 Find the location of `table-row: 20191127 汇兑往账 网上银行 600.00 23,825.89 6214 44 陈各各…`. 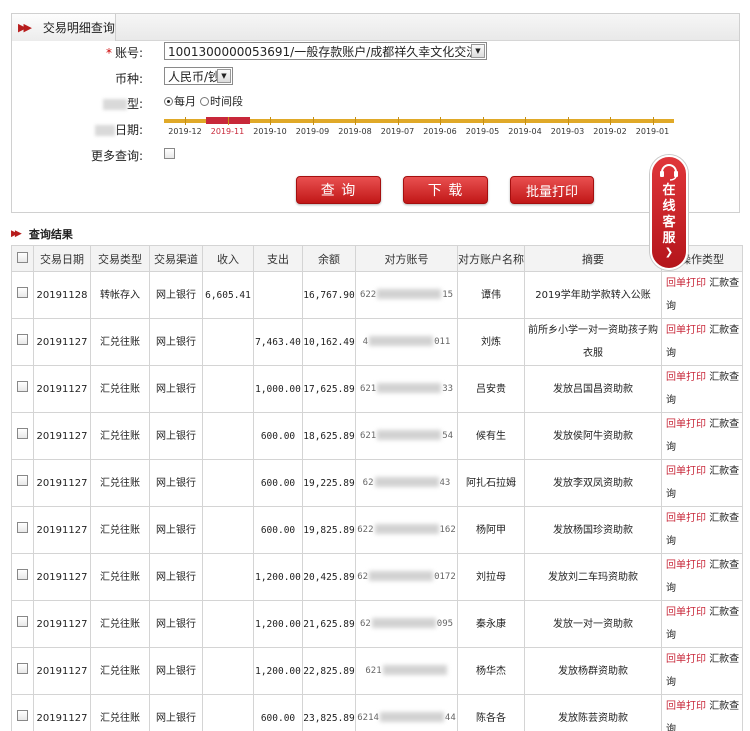

table-row: 20191127 汇兑往账 网上银行 600.00 23,825.89 6214 44 陈各各… is located at coordinates (377, 712).